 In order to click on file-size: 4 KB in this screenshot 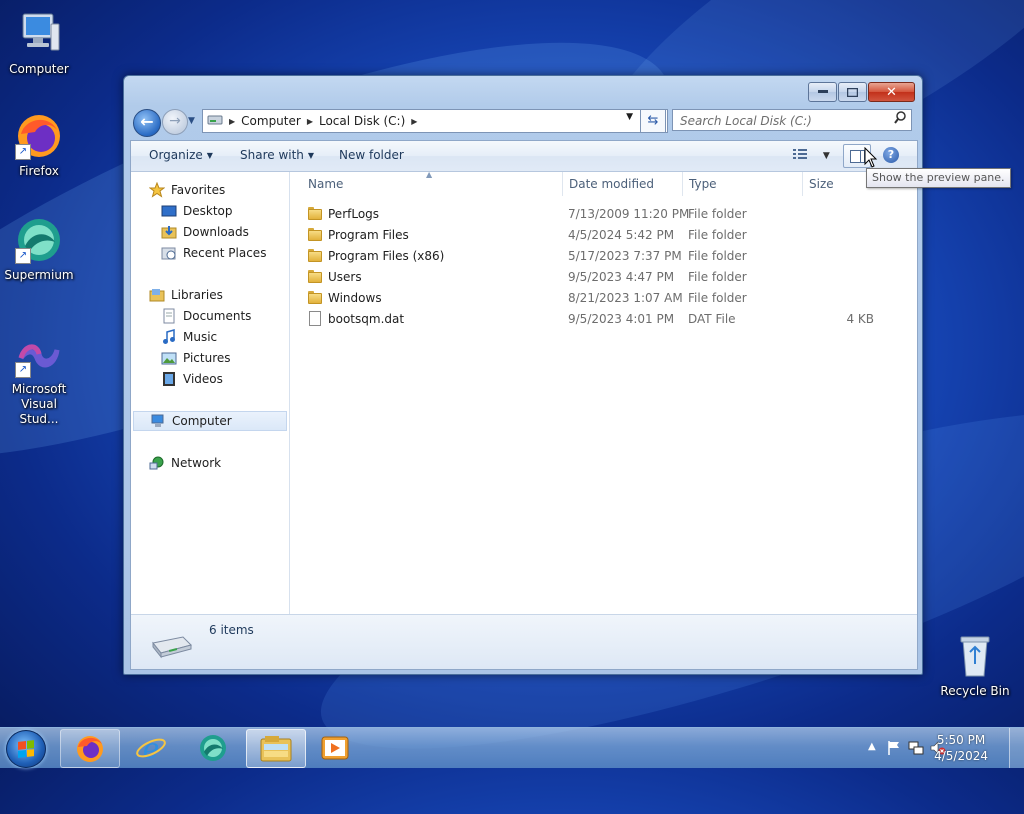, I will do `click(860, 319)`.